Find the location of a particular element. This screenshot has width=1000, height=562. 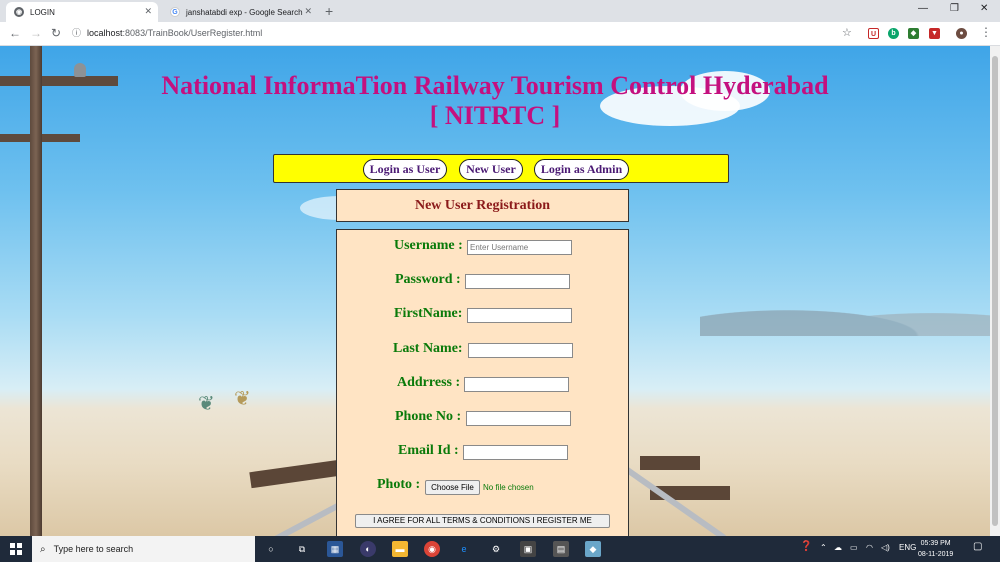

back-arrow-icon: ← is located at coordinates (15, 33).